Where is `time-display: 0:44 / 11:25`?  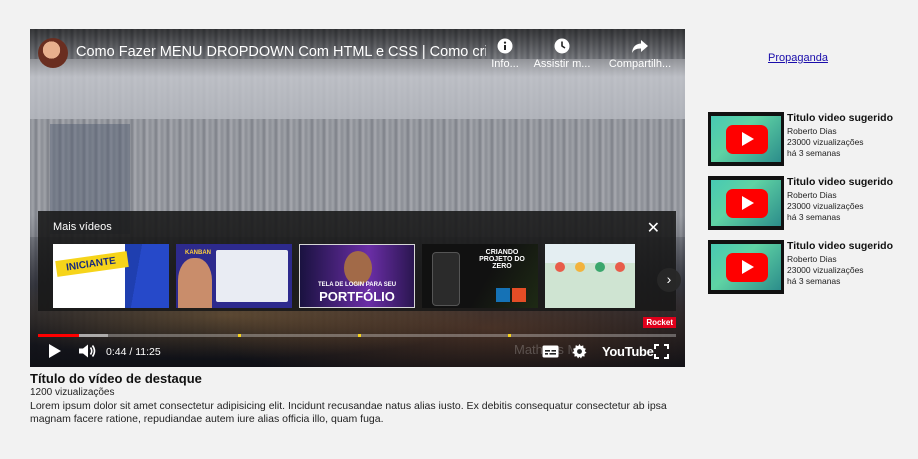 time-display: 0:44 / 11:25 is located at coordinates (133, 352).